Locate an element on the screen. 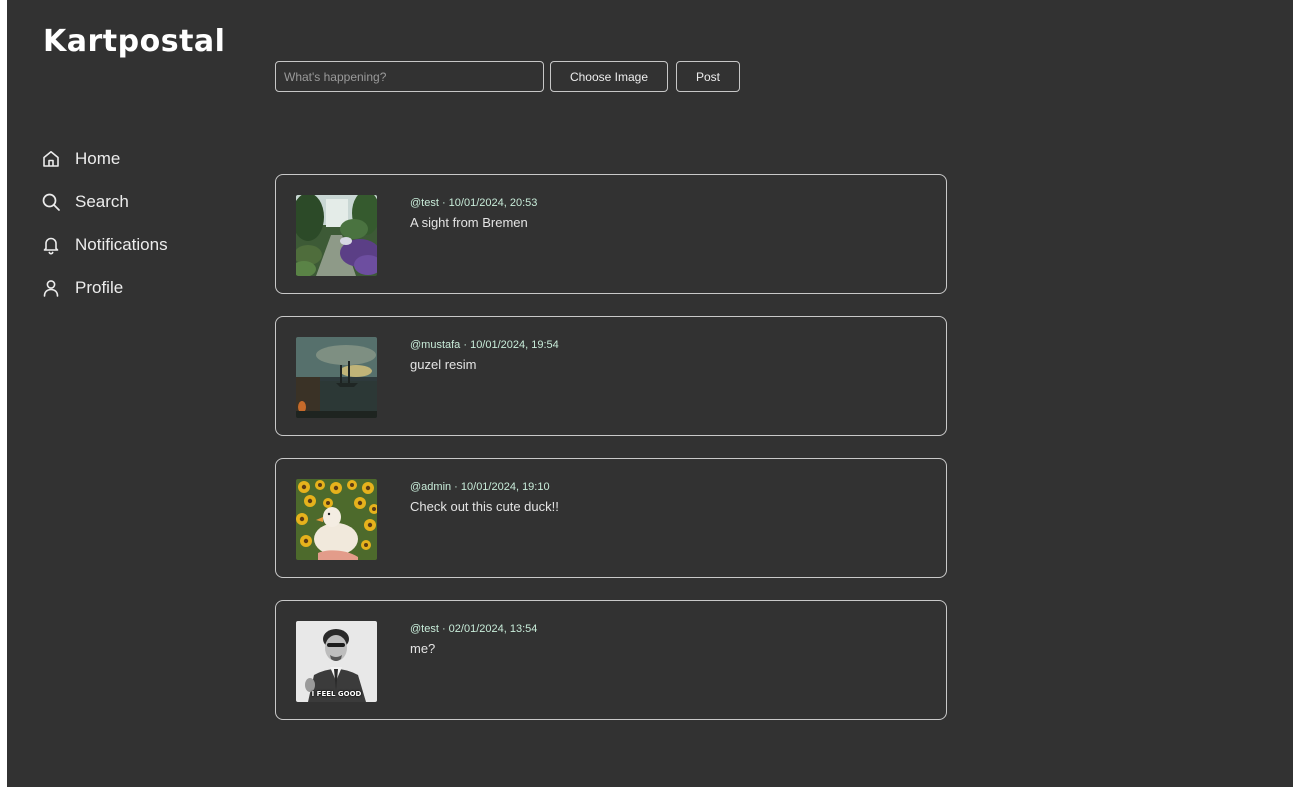 This screenshot has height=791, width=1304. sidebar-nav: Home Search Notifications Profile is located at coordinates (104, 223).